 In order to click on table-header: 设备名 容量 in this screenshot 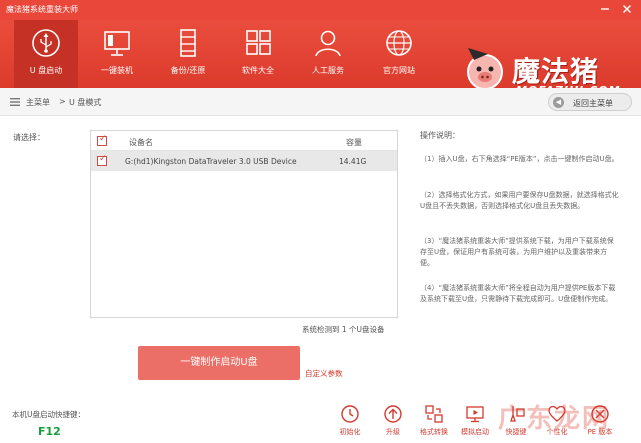, I will do `click(244, 141)`.